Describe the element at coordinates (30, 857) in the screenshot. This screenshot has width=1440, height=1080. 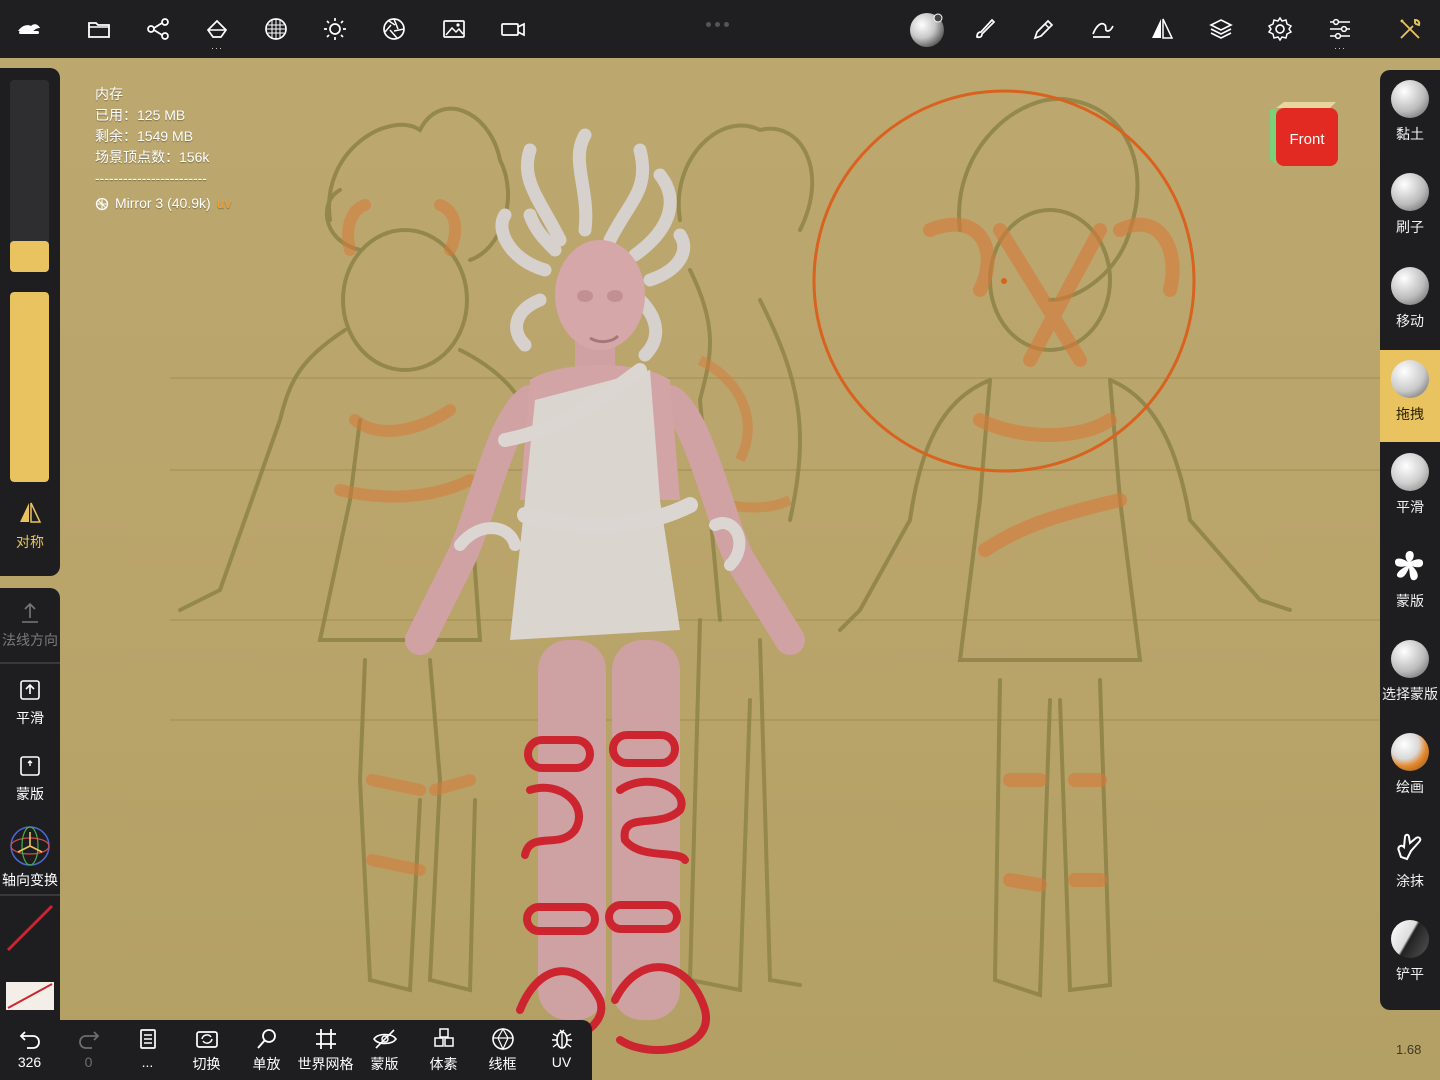
I see `gizmo-transform-button: 轴向变换` at that location.